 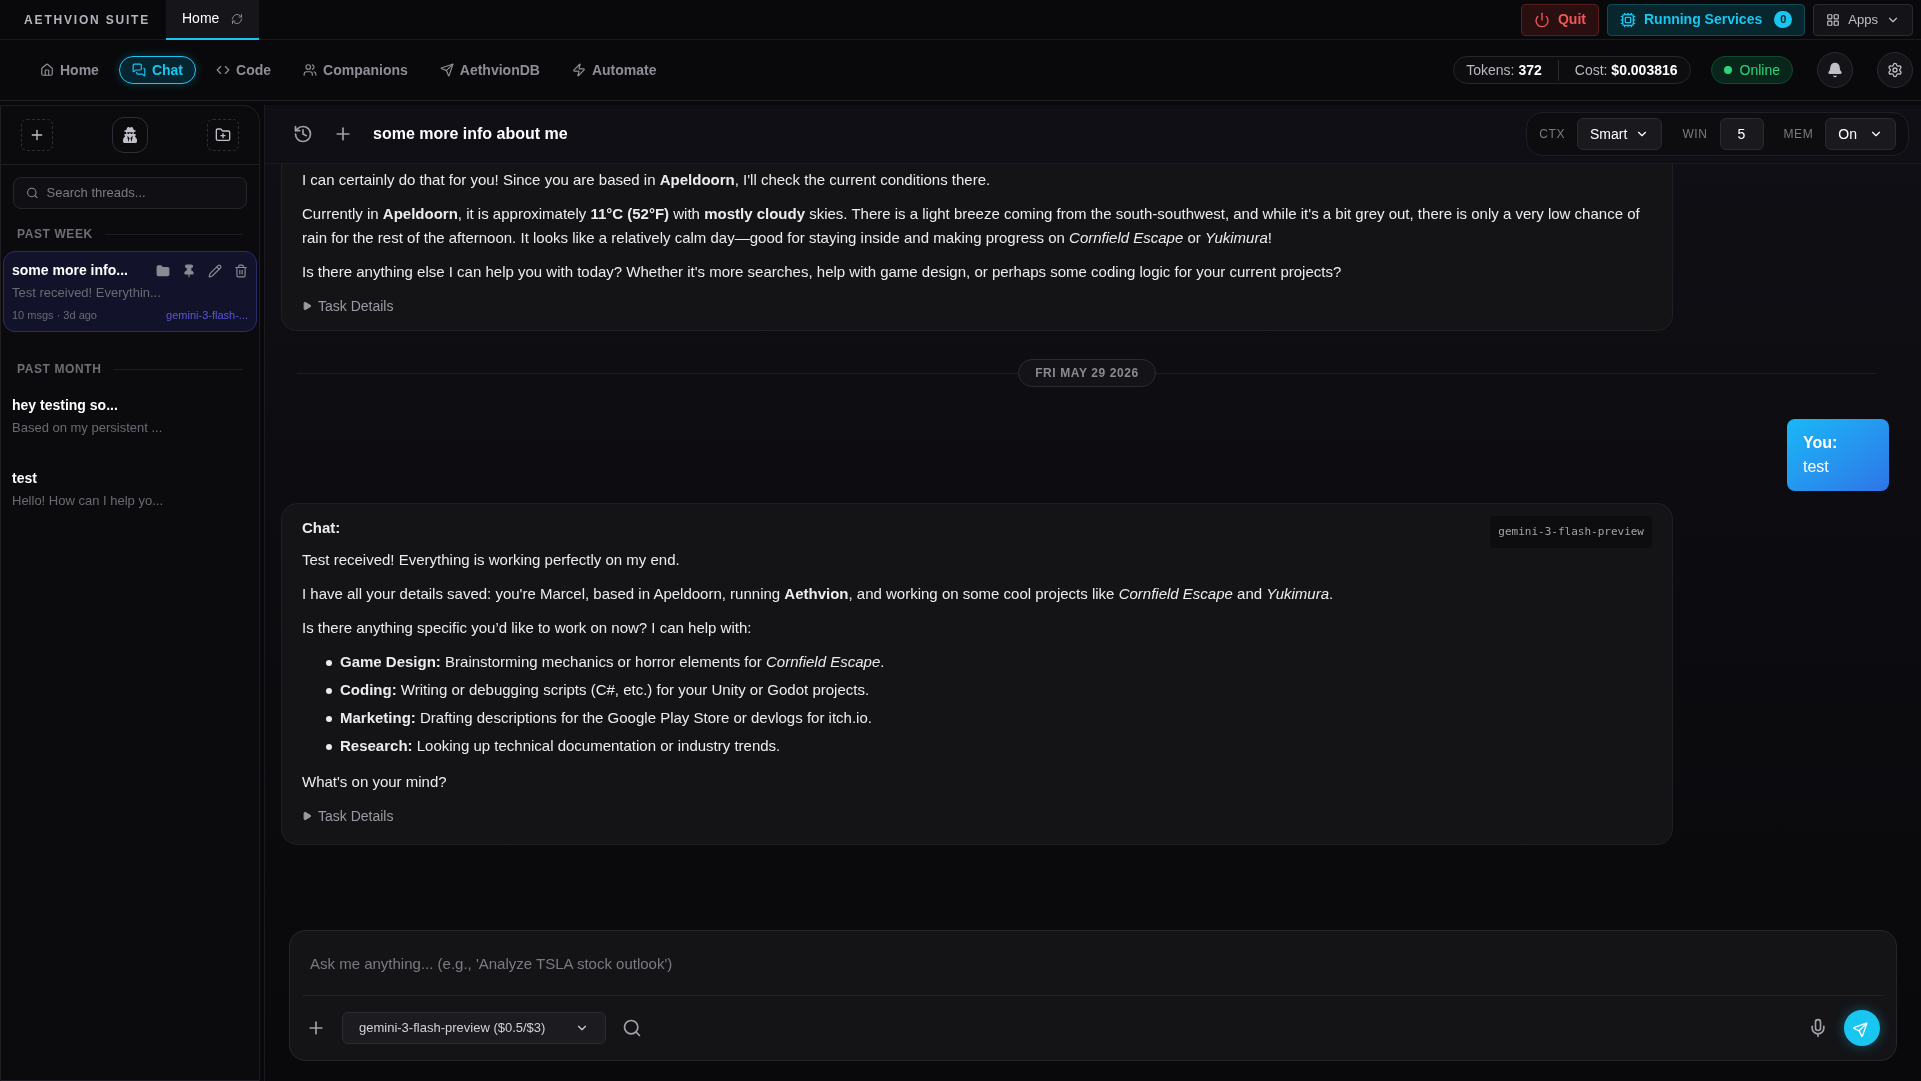 What do you see at coordinates (54, 315) in the screenshot?
I see `thread-meta: 10 msgs · 3d ago` at bounding box center [54, 315].